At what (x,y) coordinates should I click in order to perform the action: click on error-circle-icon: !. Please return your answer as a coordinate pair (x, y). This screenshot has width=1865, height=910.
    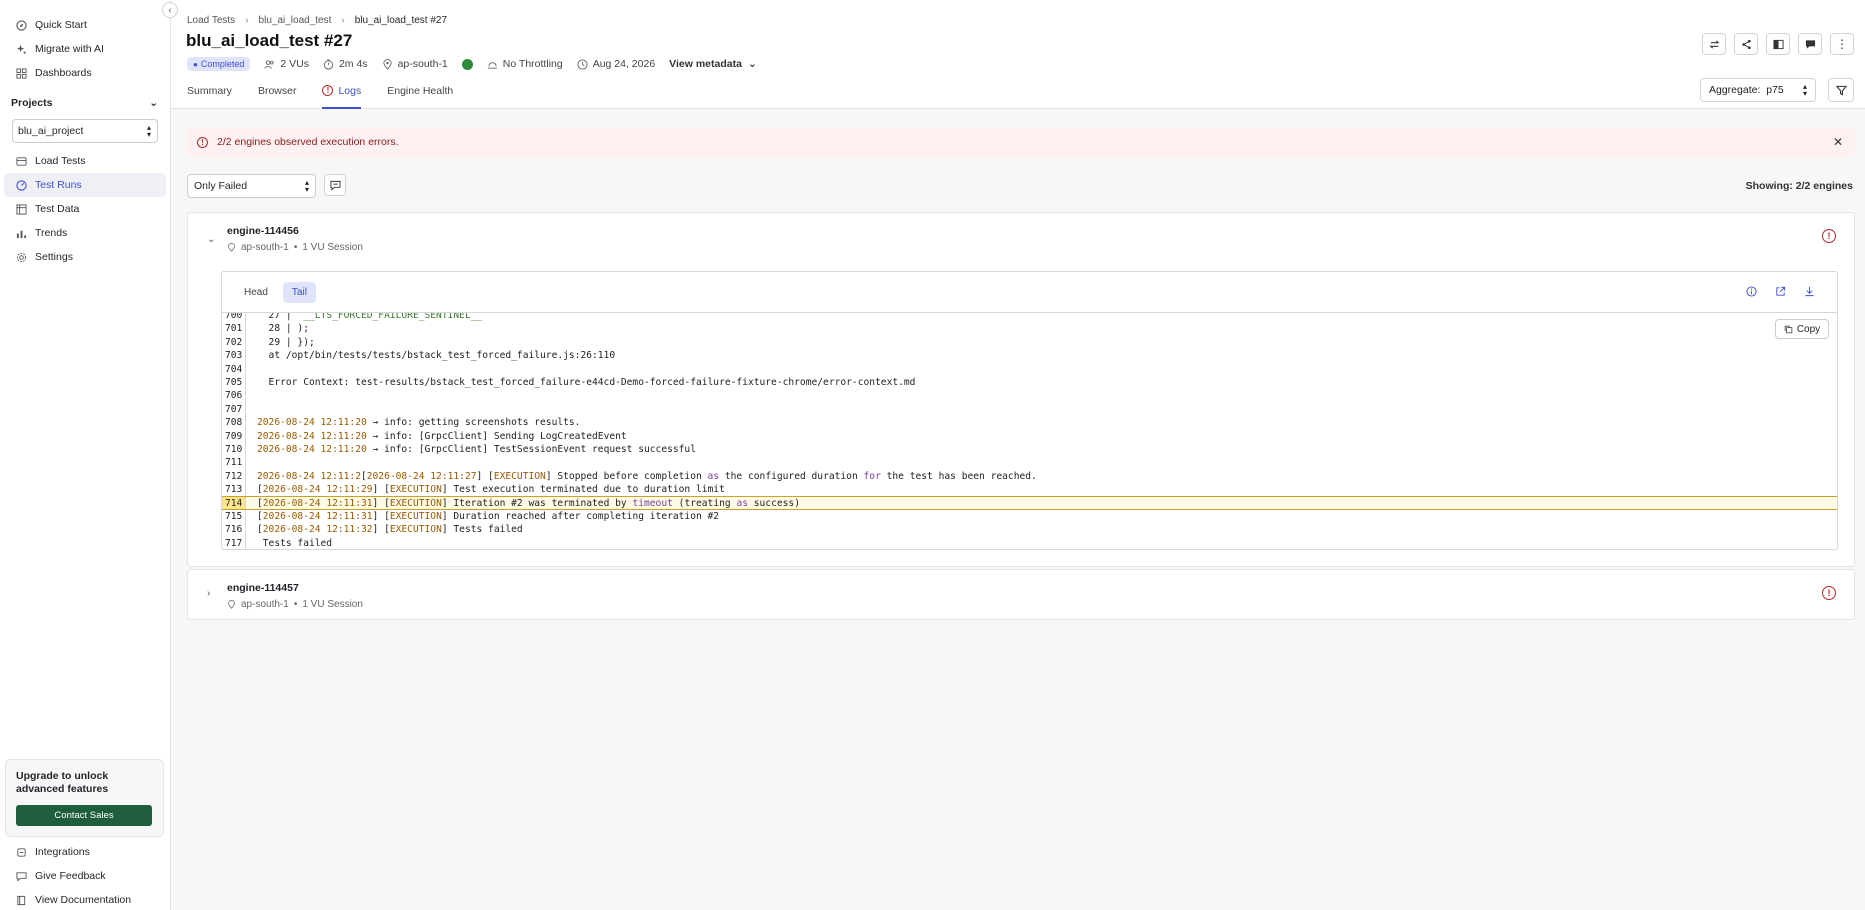
    Looking at the image, I should click on (328, 90).